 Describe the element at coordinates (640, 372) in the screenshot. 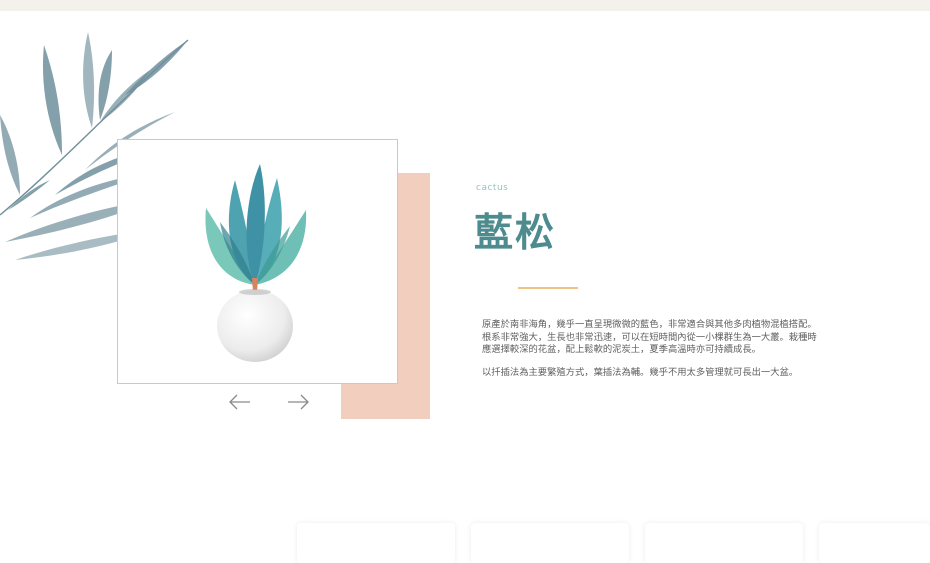

I see `product-propagation: 以扦插法為主要繁殖方式，葉插法為輔。幾乎不用太多管理就可長出一大盆。` at that location.